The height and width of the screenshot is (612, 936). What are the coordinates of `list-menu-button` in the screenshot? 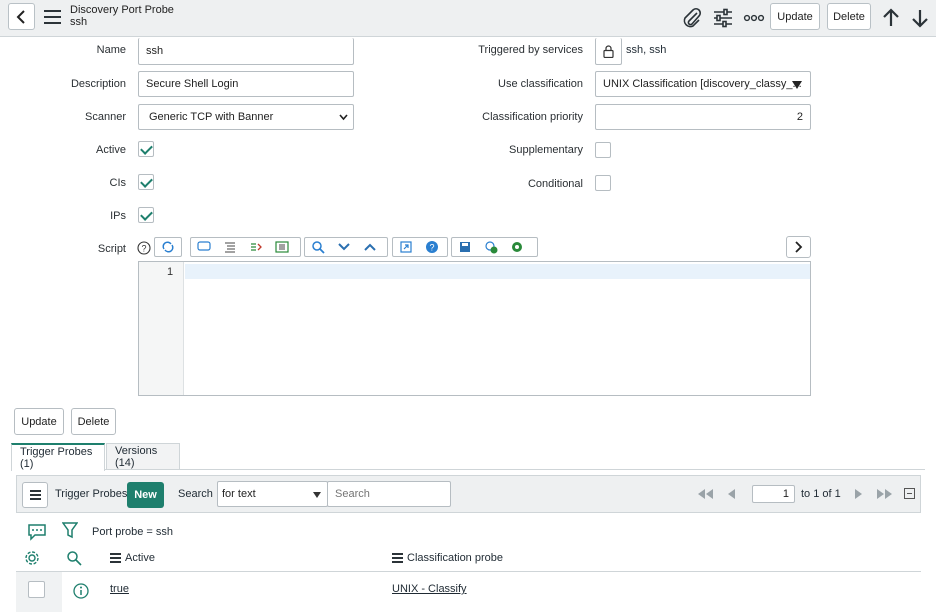 It's located at (35, 495).